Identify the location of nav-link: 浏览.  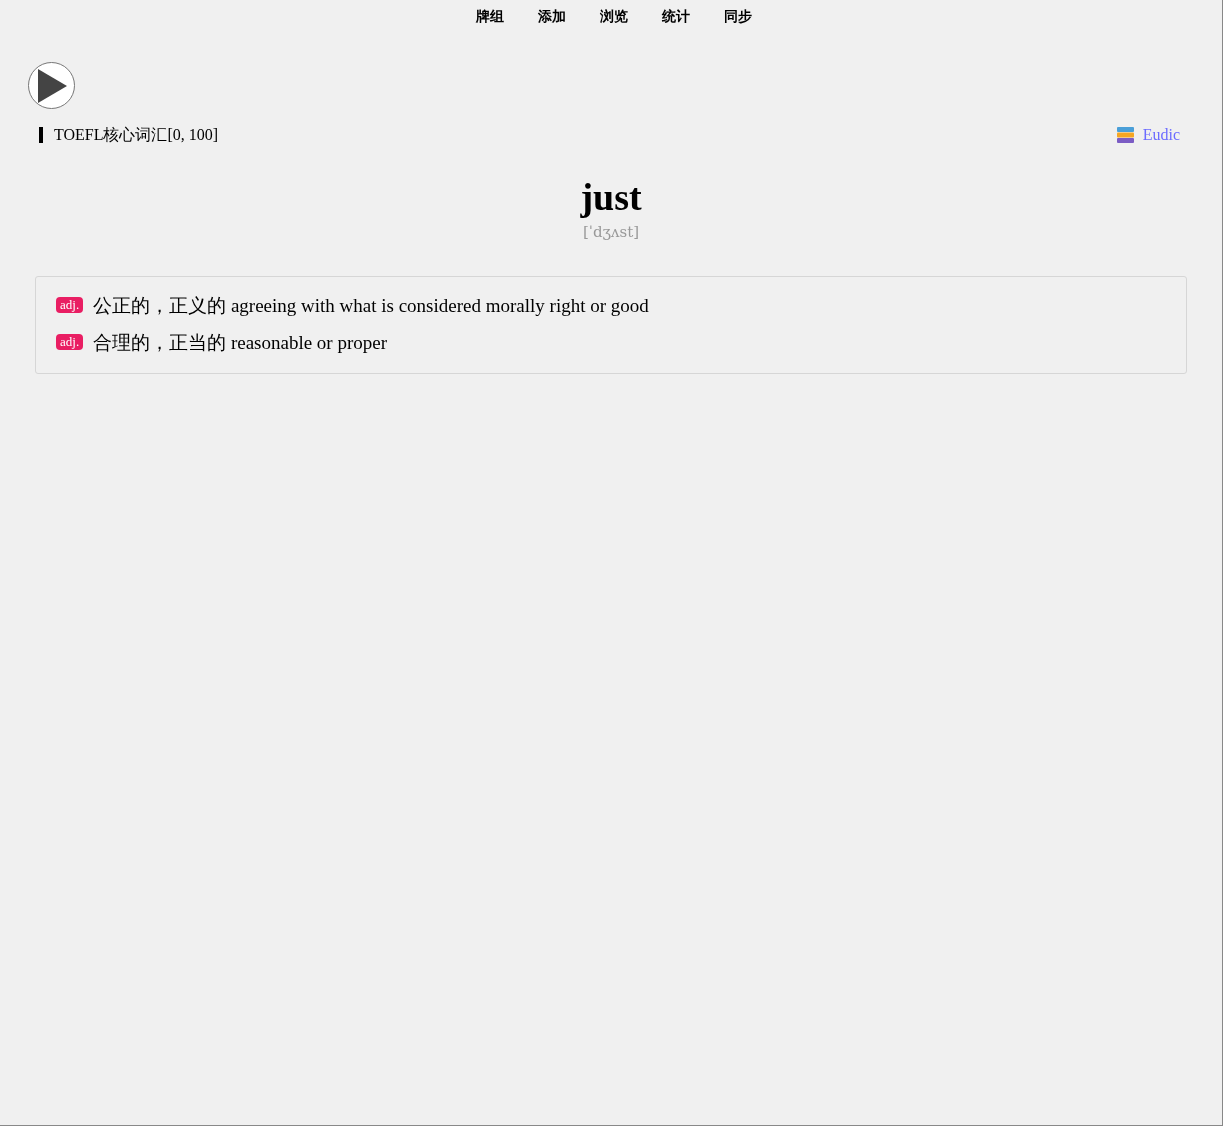
(613, 16).